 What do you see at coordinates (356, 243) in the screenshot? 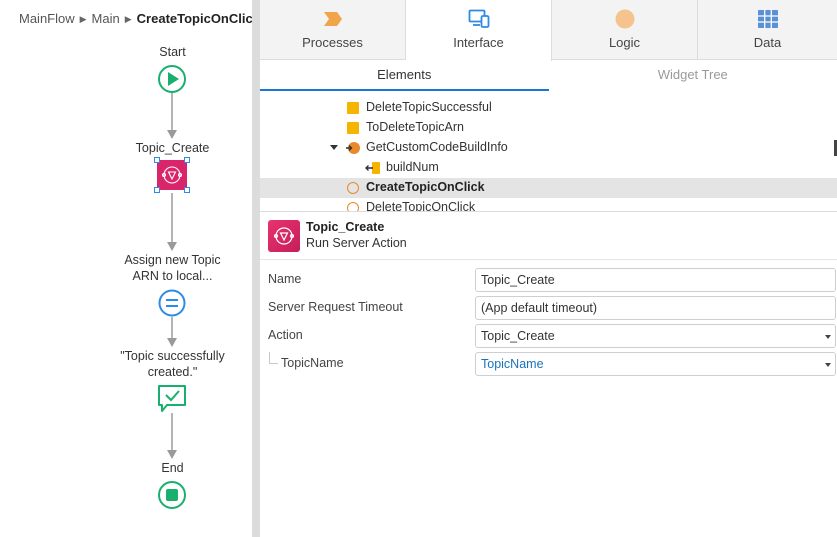
I see `properties-subtitle: Run Server Action` at bounding box center [356, 243].